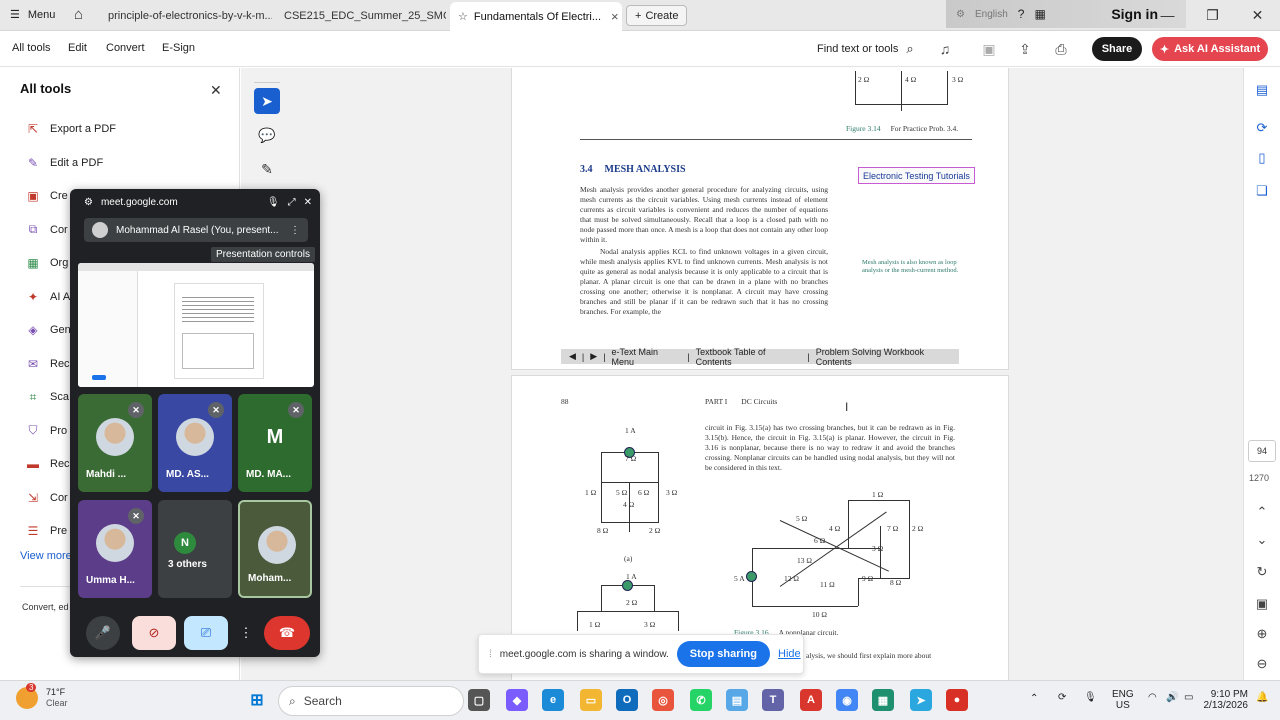 Image resolution: width=1280 pixels, height=720 pixels. I want to click on menu-button: ☰ Menu, so click(32, 15).